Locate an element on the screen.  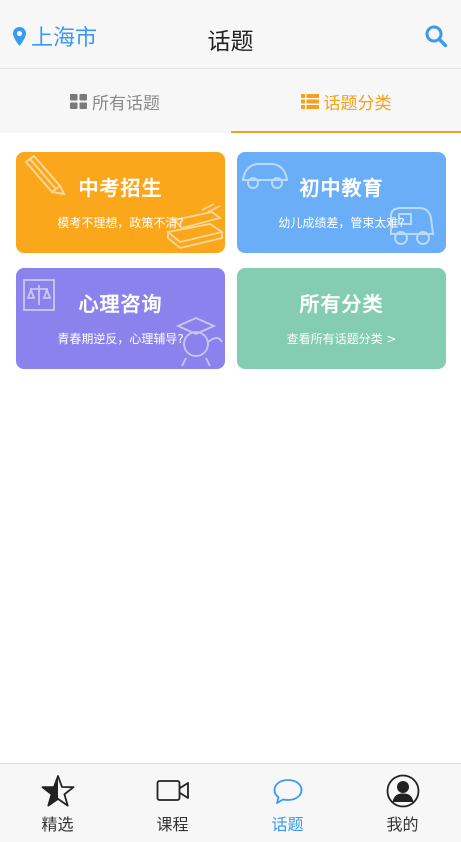
category-card-junior-high: 初中教育 幼儿成绩差，管束太难? is located at coordinates (341, 202).